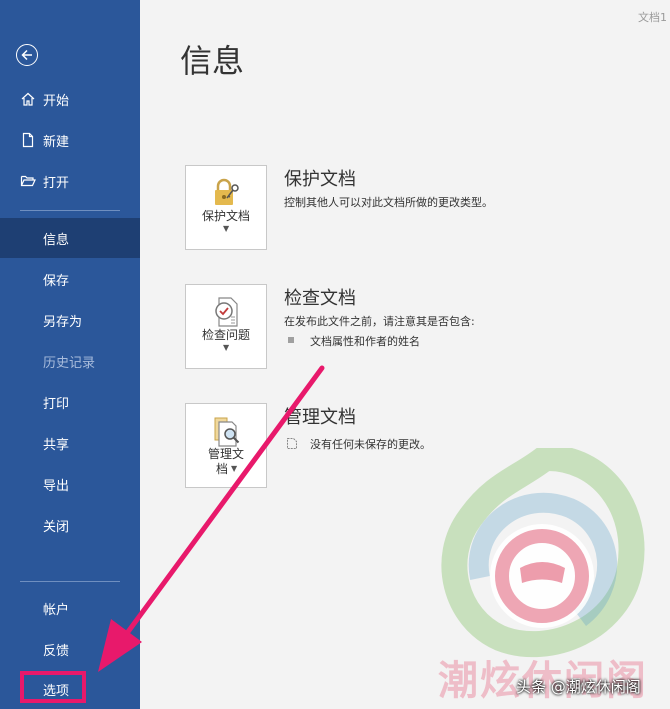 The width and height of the screenshot is (670, 709). Describe the element at coordinates (63, 322) in the screenshot. I see `sidebar-item-label: 另存为` at that location.